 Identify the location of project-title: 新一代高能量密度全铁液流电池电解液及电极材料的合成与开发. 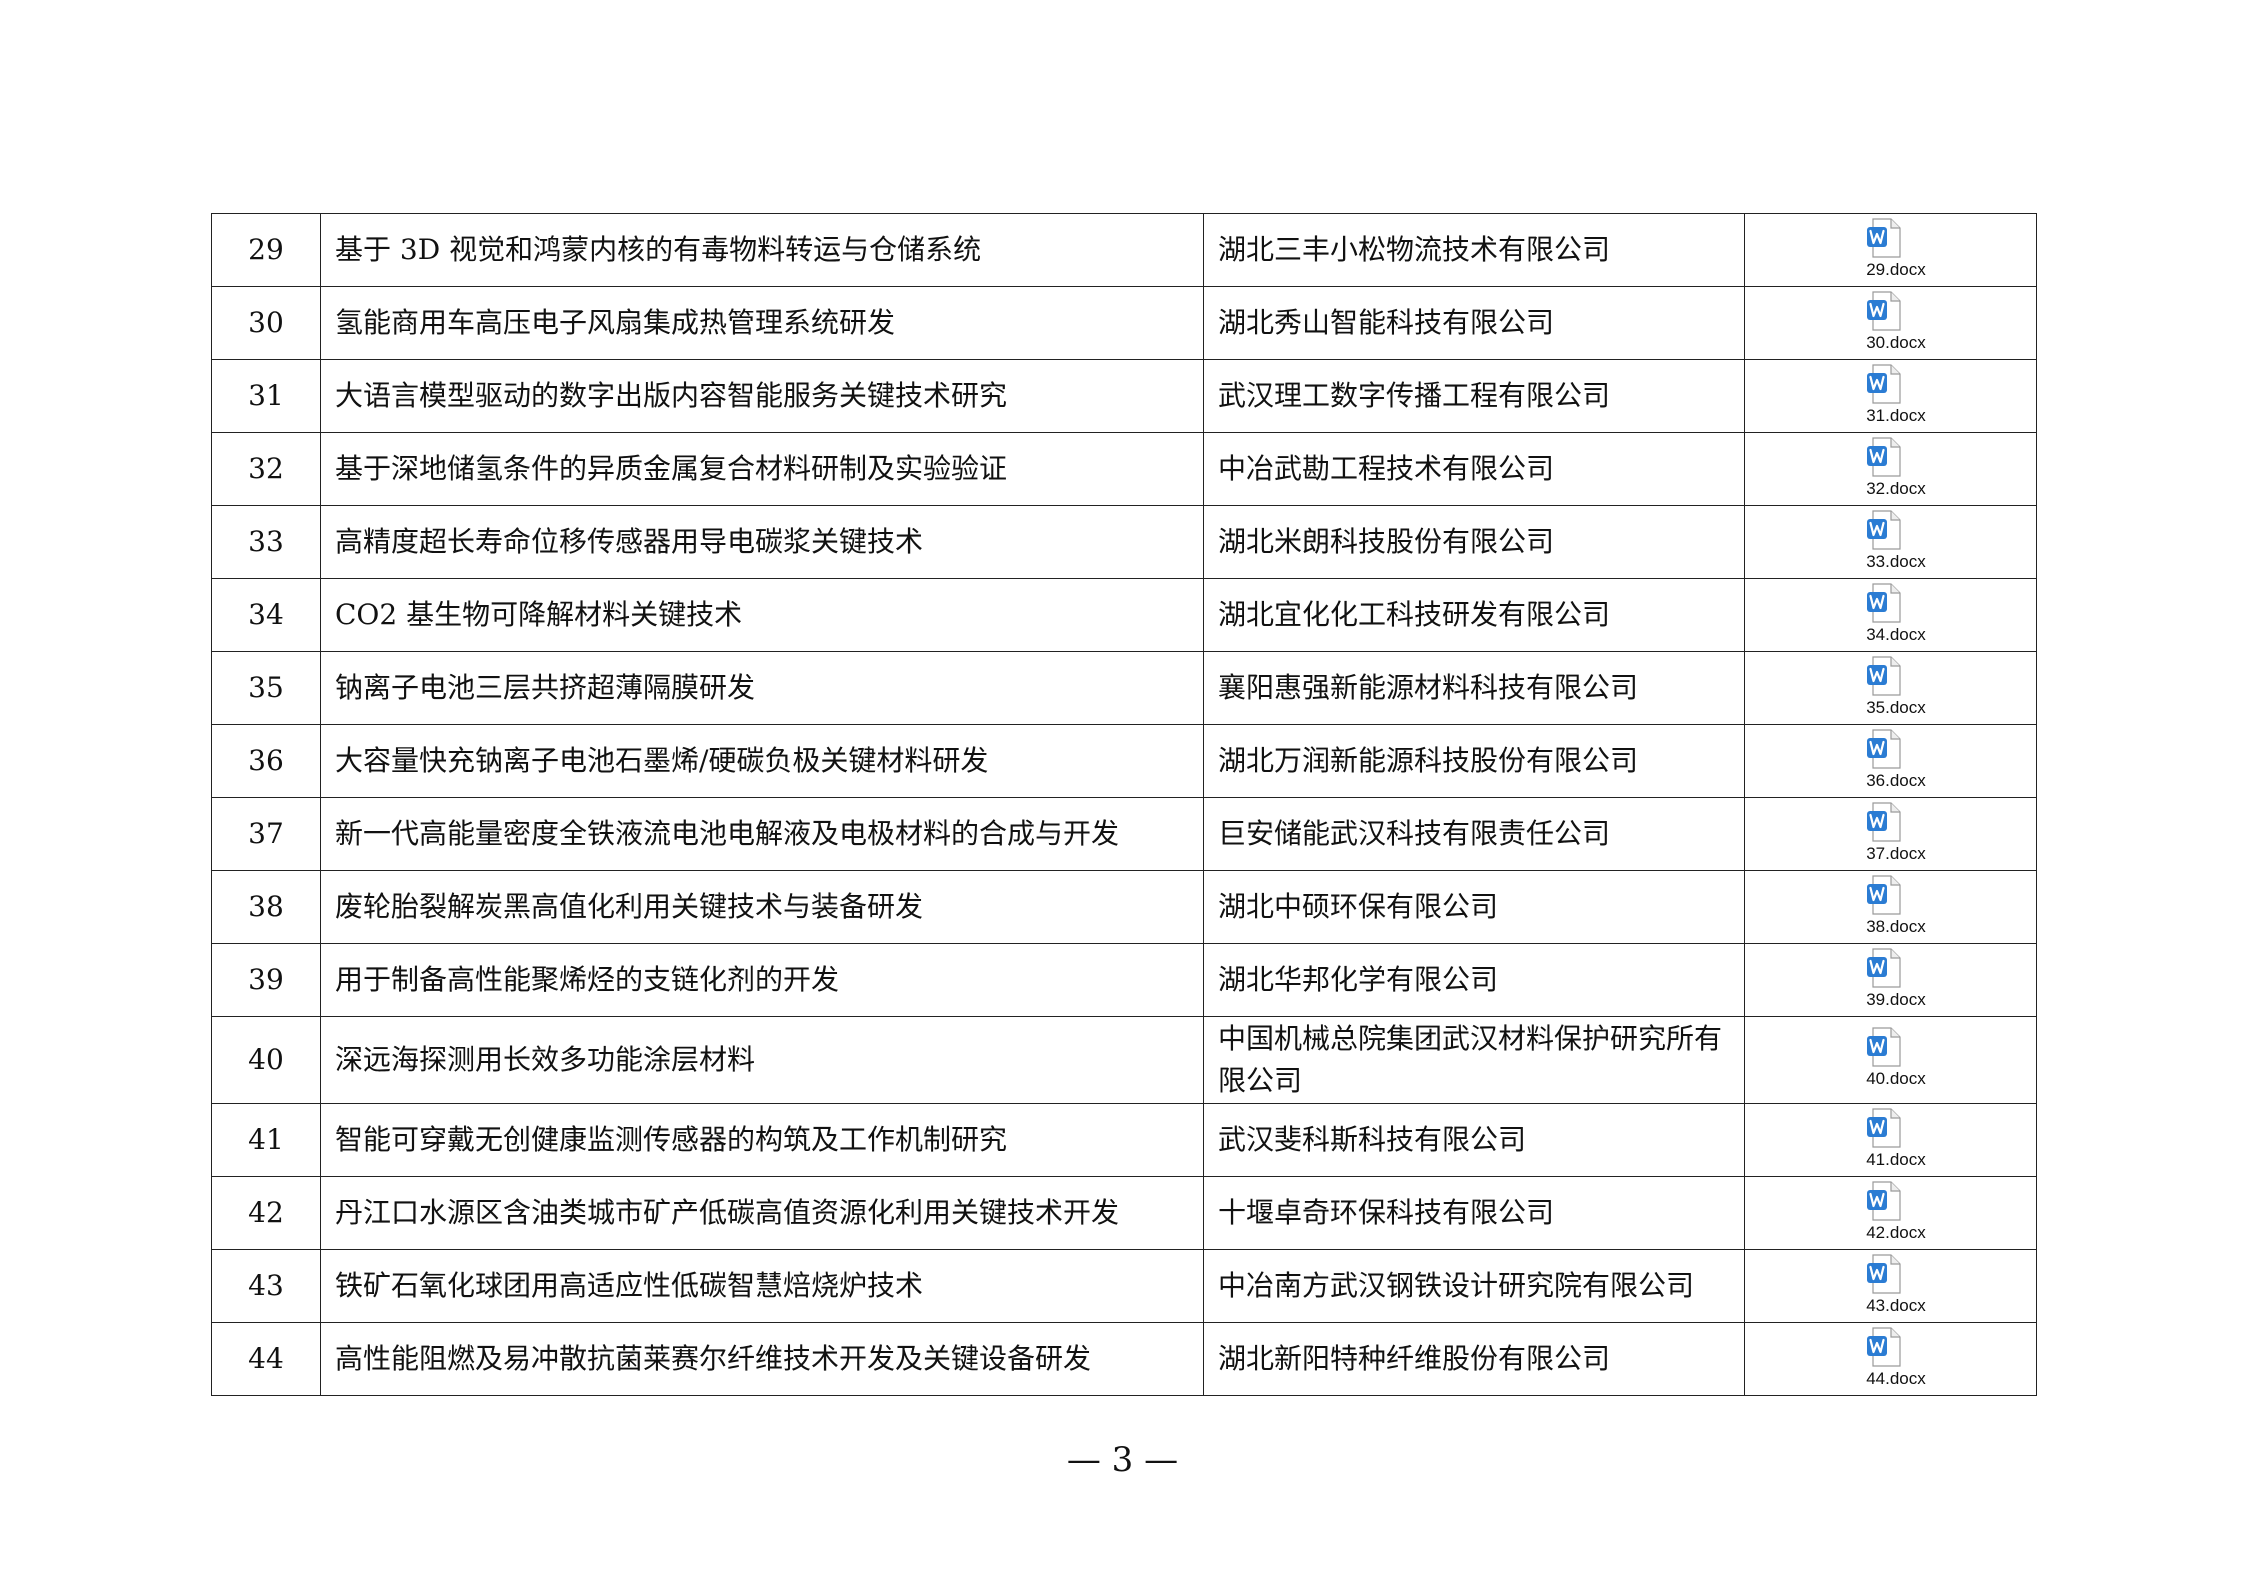
(762, 834).